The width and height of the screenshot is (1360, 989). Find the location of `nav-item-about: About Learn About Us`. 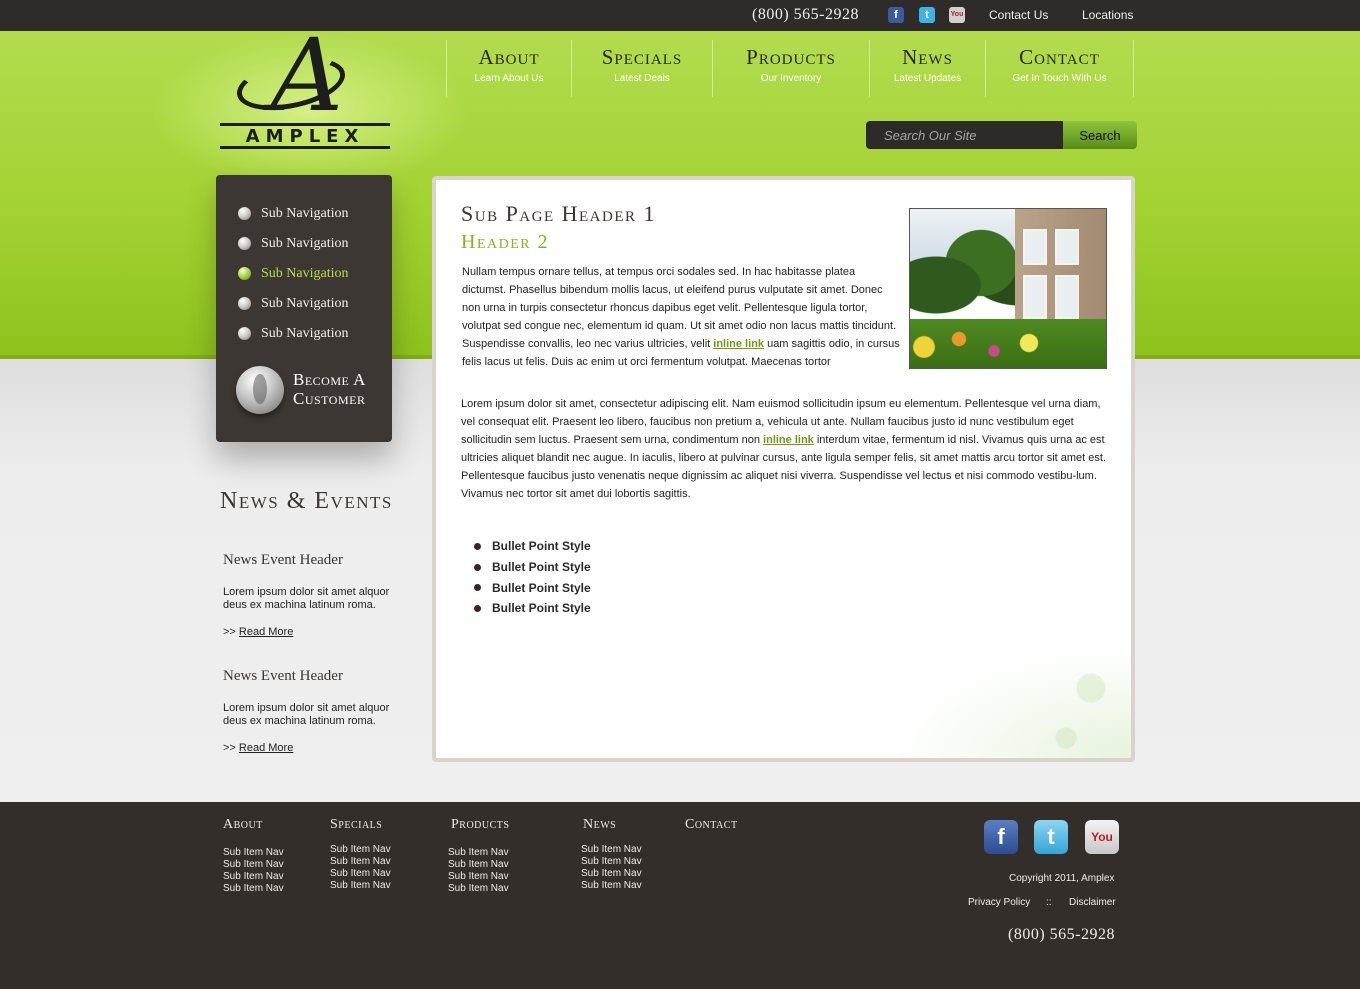

nav-item-about: About Learn About Us is located at coordinates (508, 68).